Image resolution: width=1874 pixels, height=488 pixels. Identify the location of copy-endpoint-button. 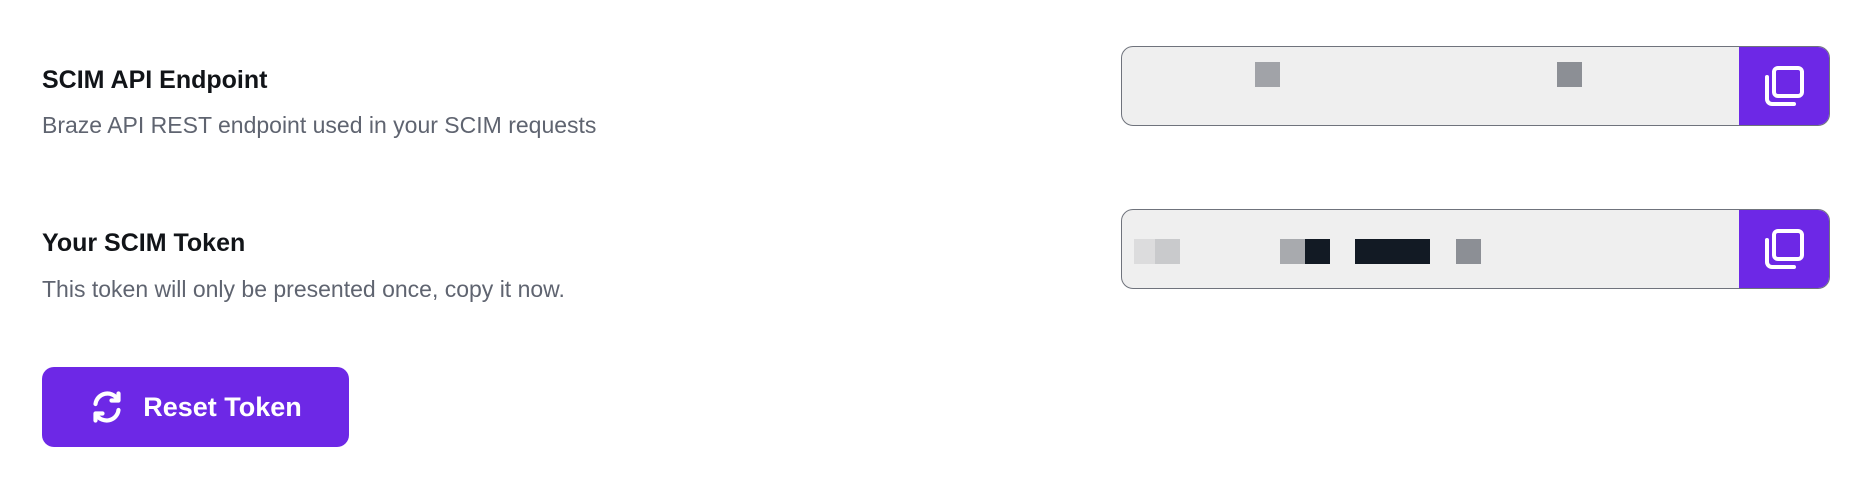
(1784, 86).